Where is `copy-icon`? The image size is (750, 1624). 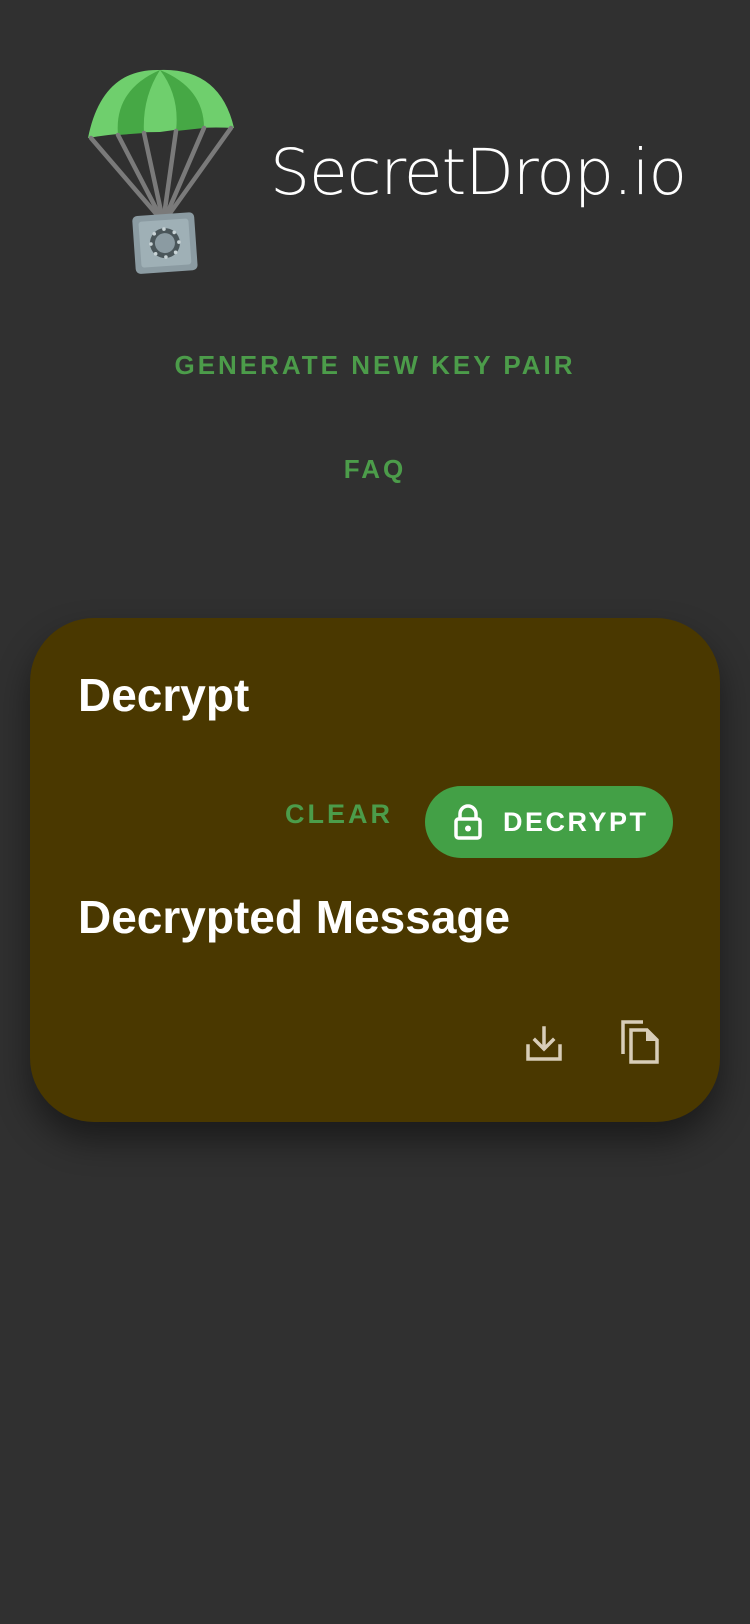
copy-icon is located at coordinates (639, 1042).